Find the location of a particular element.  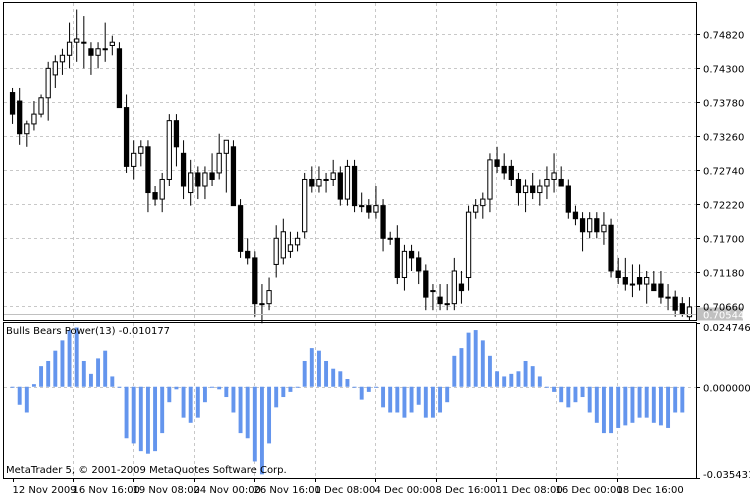

x-tick-label: 19 Nov 08:00 is located at coordinates (166, 490).